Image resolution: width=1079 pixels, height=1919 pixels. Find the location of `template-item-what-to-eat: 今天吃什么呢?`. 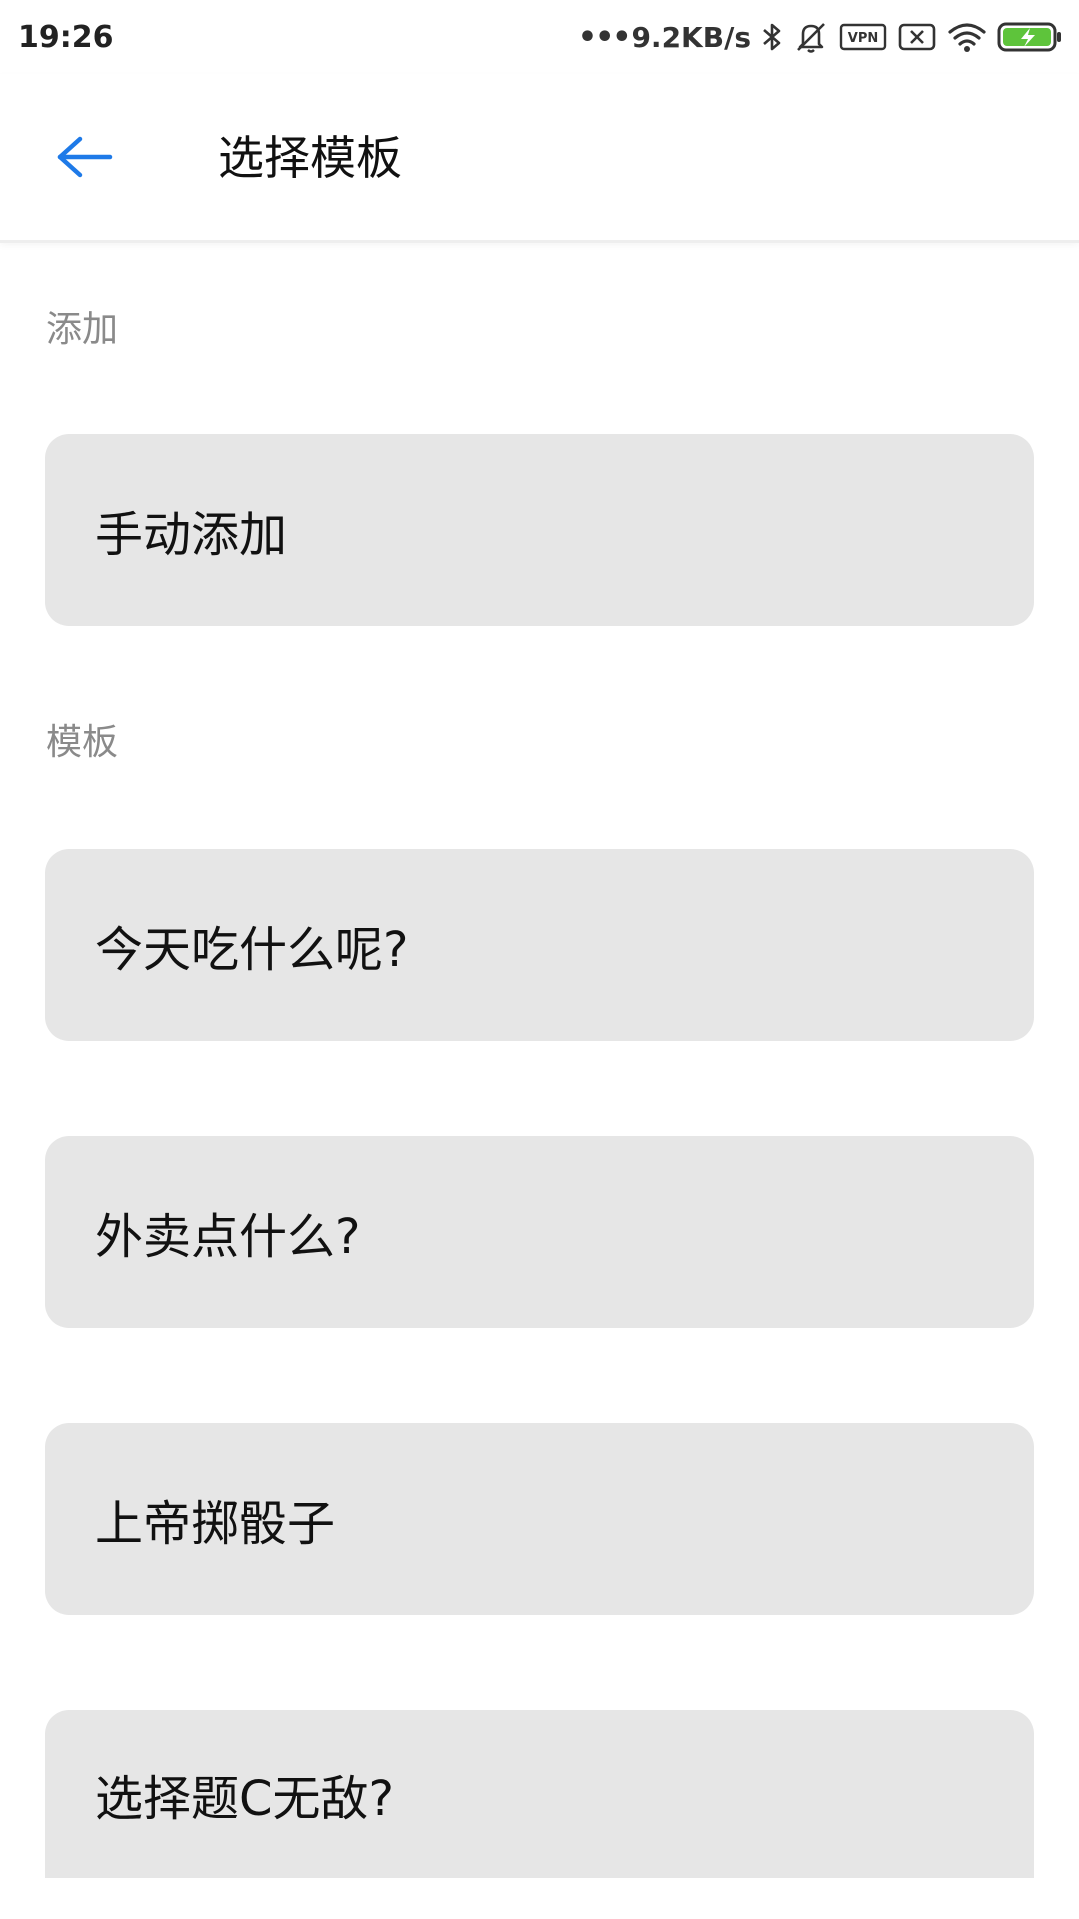

template-item-what-to-eat: 今天吃什么呢? is located at coordinates (539, 945).